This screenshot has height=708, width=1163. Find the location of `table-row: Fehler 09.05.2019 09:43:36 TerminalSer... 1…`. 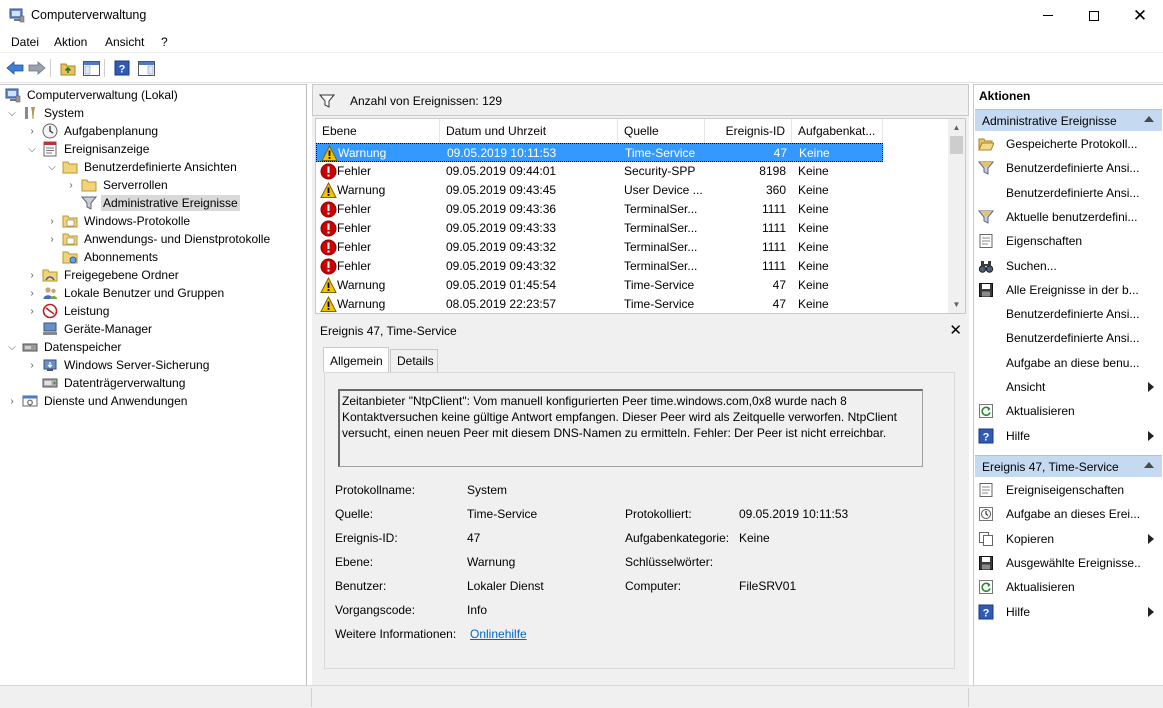

table-row: Fehler 09.05.2019 09:43:36 TerminalSer... 1… is located at coordinates (599, 209).